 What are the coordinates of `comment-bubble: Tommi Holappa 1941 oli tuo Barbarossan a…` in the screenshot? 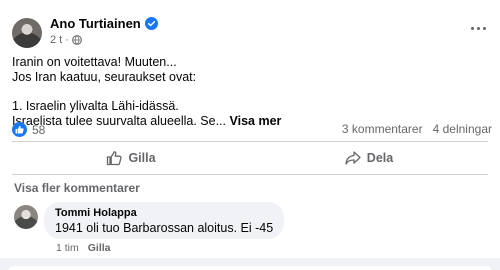 It's located at (164, 220).